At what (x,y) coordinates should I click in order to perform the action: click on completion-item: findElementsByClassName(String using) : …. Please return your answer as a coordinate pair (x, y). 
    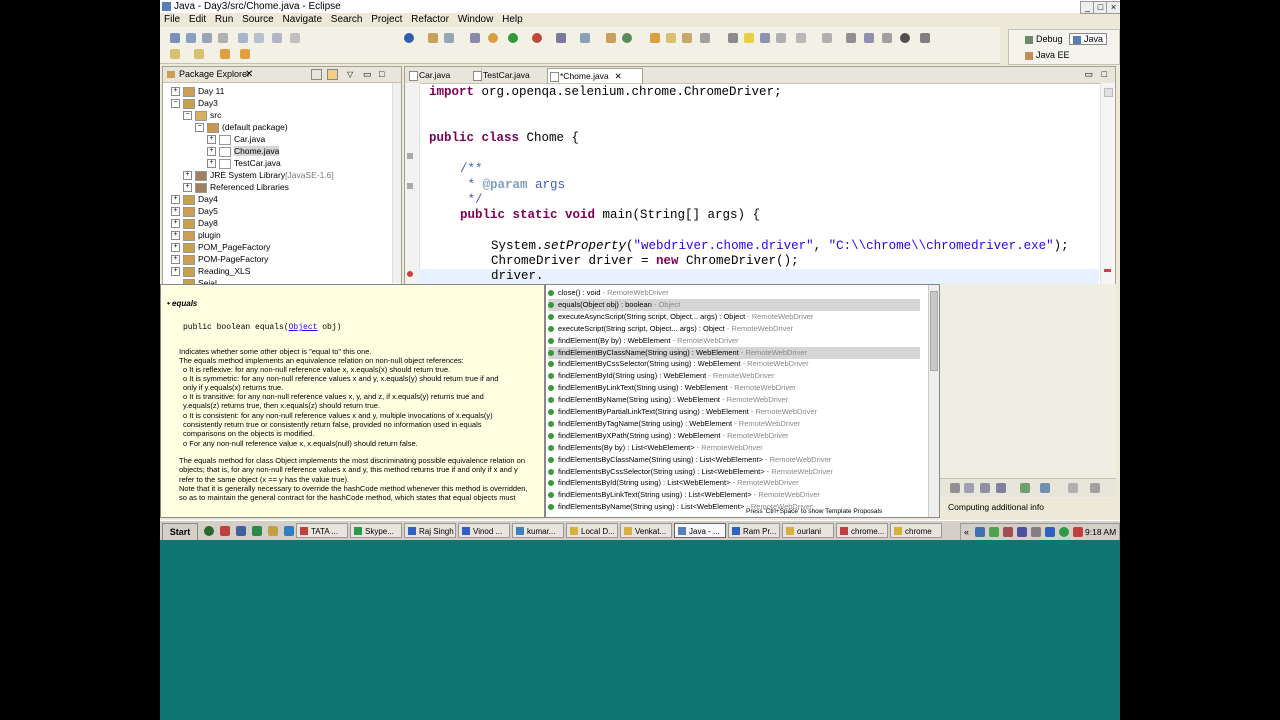
    Looking at the image, I should click on (734, 460).